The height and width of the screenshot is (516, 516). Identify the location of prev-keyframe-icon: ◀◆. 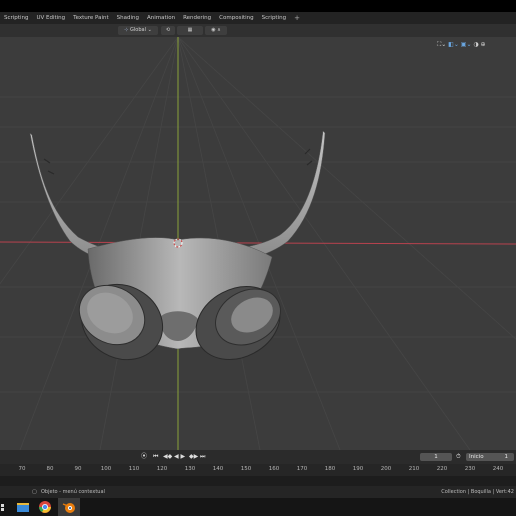
(167, 457).